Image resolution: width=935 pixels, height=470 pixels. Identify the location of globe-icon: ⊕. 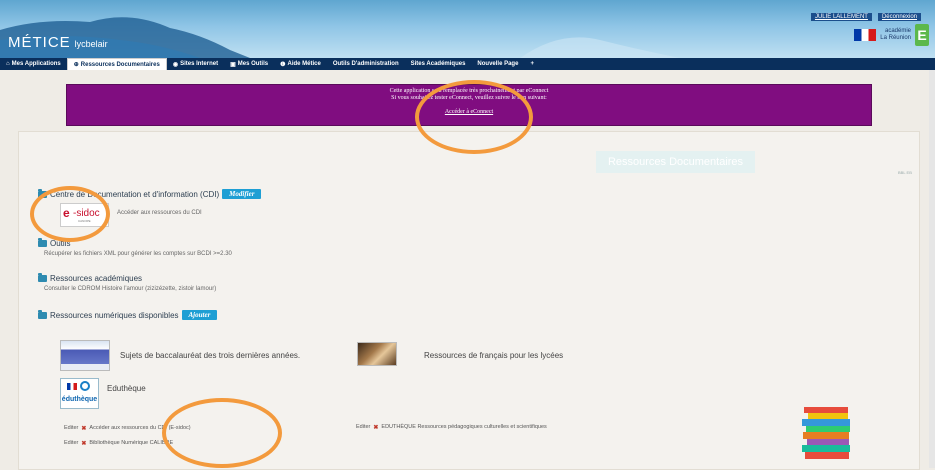
(76, 65).